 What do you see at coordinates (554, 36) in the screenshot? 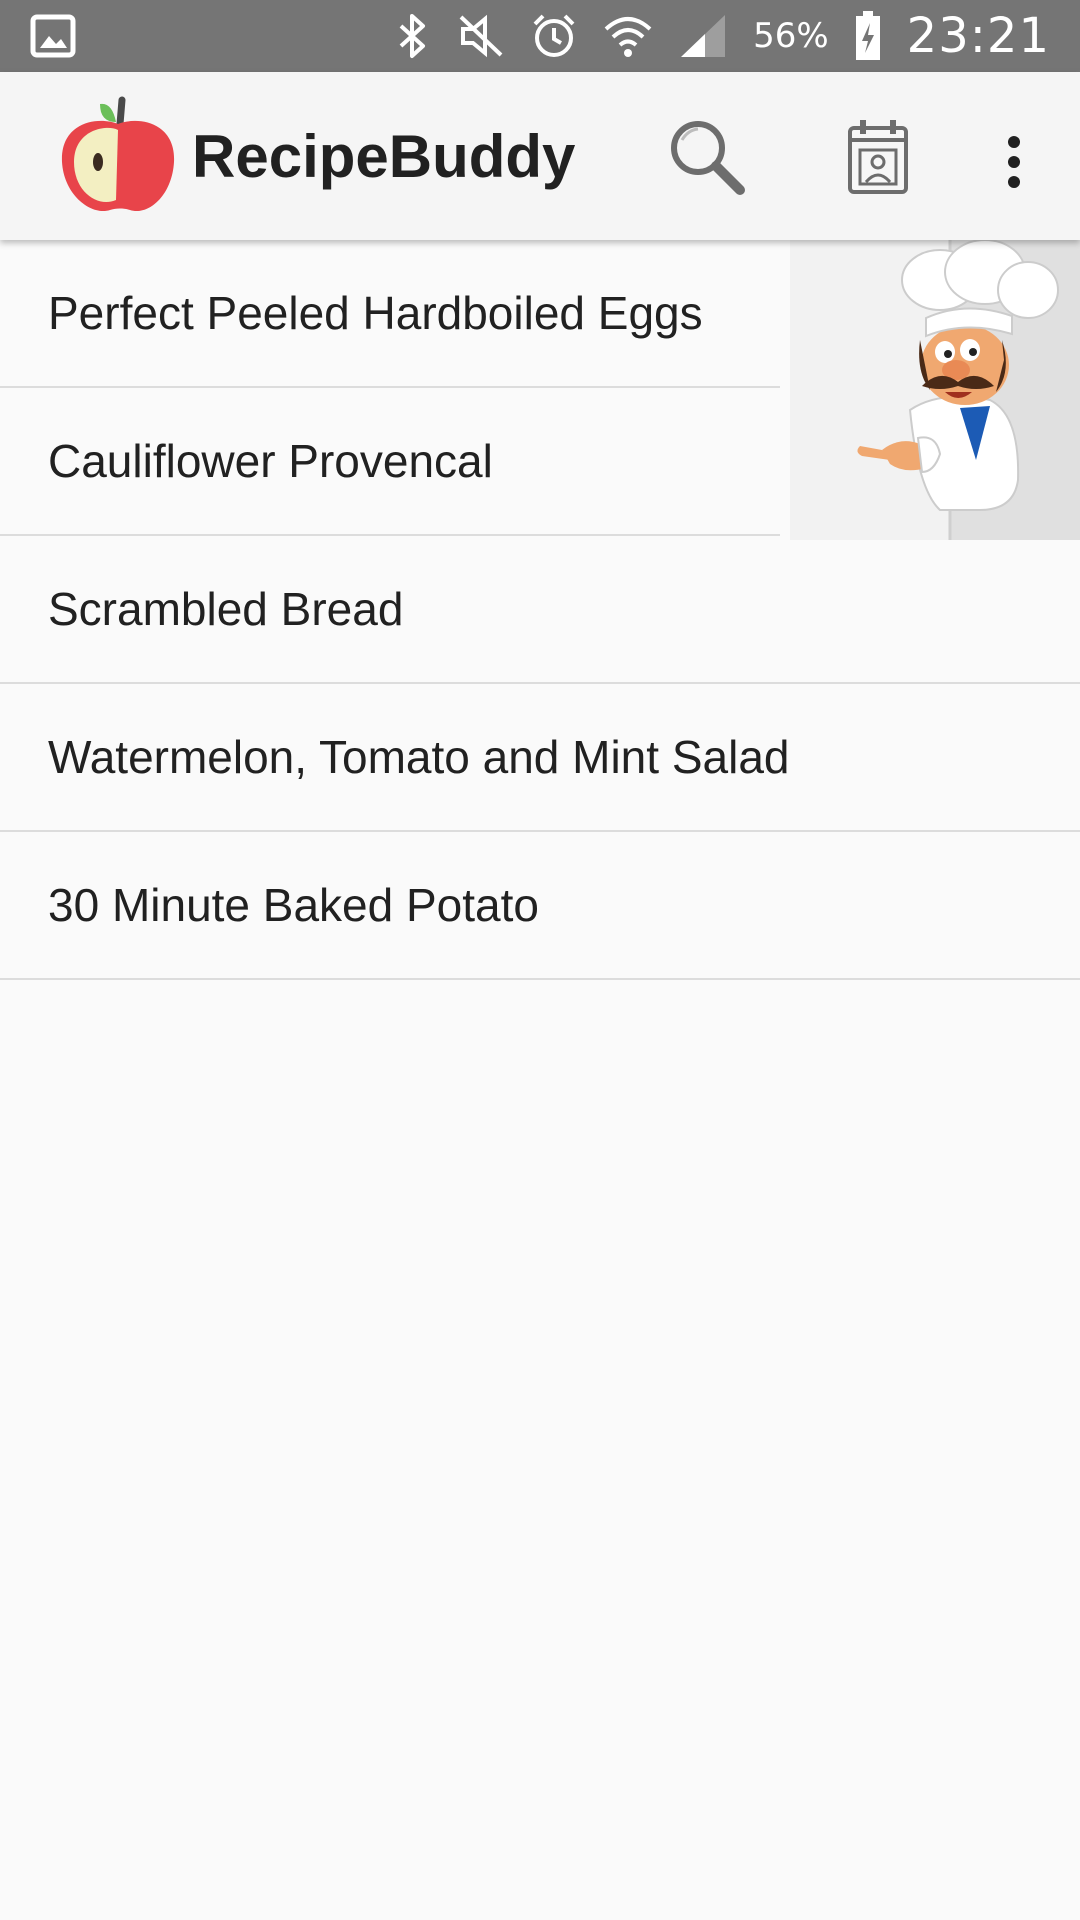
I see `alarm-icon` at bounding box center [554, 36].